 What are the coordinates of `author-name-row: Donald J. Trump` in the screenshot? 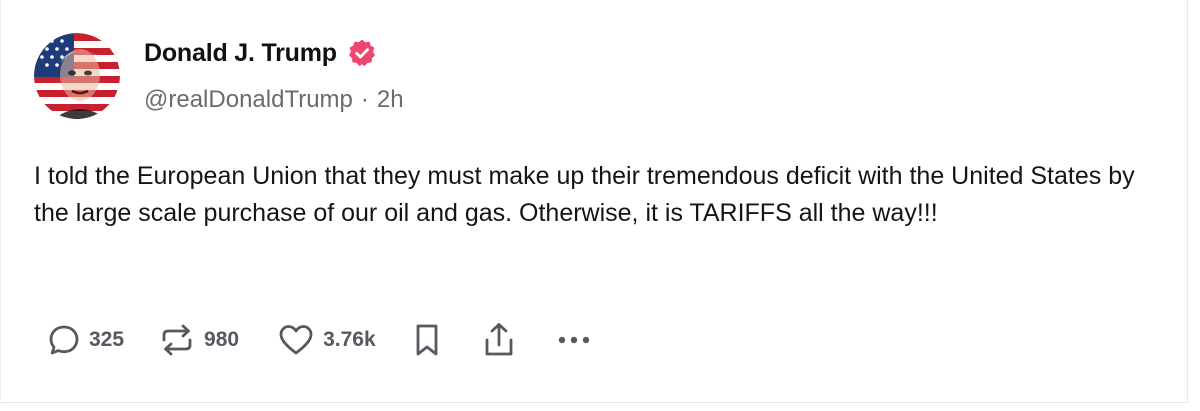 It's located at (260, 53).